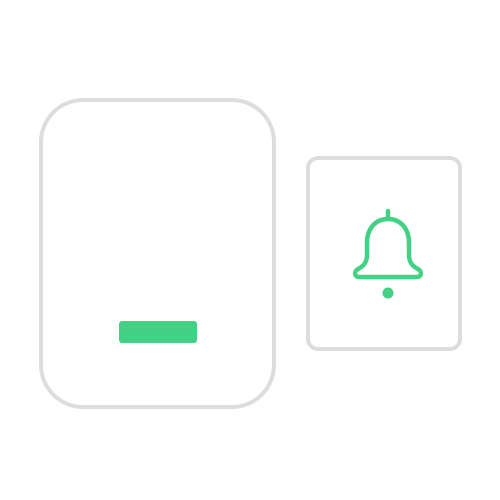  Describe the element at coordinates (158, 332) in the screenshot. I see `receiver-indicator-light` at that location.